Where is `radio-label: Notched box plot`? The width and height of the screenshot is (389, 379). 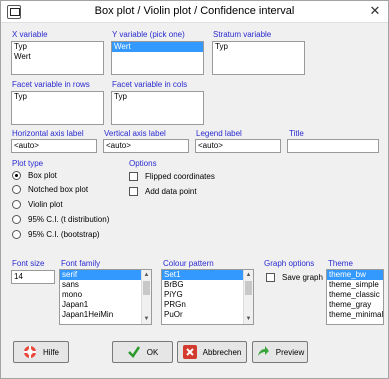 radio-label: Notched box plot is located at coordinates (58, 189).